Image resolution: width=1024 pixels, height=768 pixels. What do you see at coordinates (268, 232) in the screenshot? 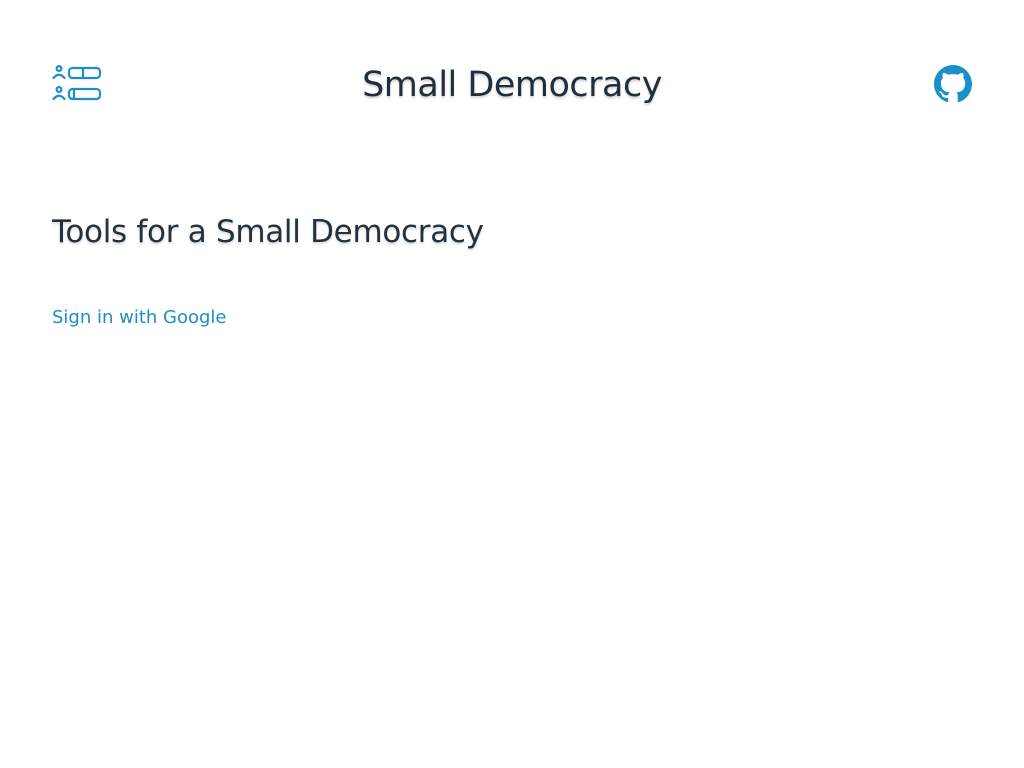
I see `page-heading: Tools for a Small Democracy` at bounding box center [268, 232].